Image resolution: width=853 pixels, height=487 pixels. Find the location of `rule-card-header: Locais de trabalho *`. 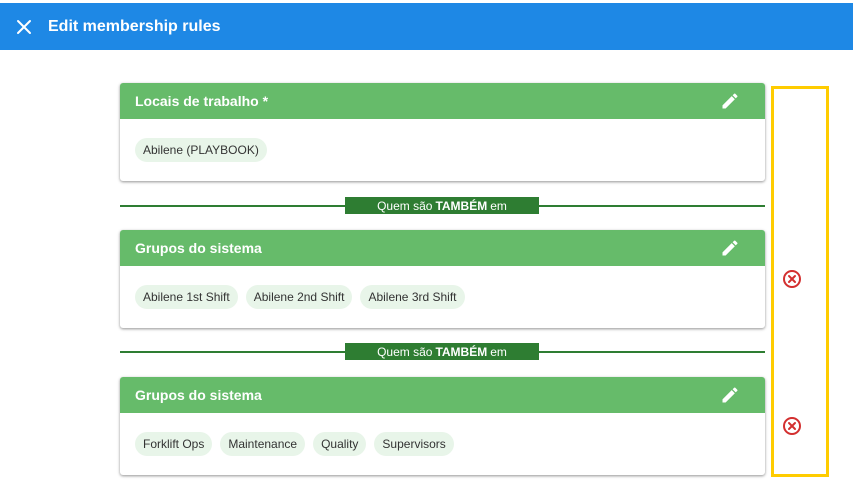

rule-card-header: Locais de trabalho * is located at coordinates (442, 101).